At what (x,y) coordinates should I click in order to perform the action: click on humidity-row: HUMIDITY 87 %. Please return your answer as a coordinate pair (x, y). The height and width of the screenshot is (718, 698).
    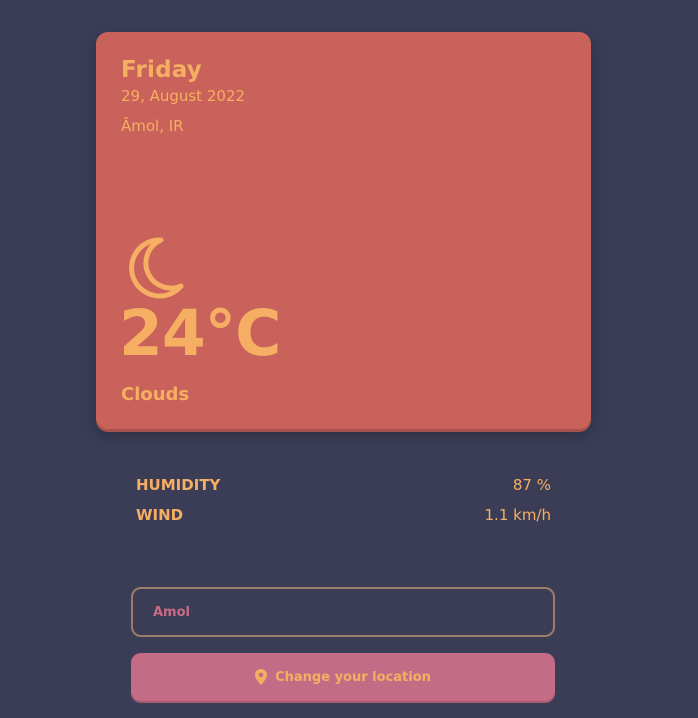
    Looking at the image, I should click on (343, 485).